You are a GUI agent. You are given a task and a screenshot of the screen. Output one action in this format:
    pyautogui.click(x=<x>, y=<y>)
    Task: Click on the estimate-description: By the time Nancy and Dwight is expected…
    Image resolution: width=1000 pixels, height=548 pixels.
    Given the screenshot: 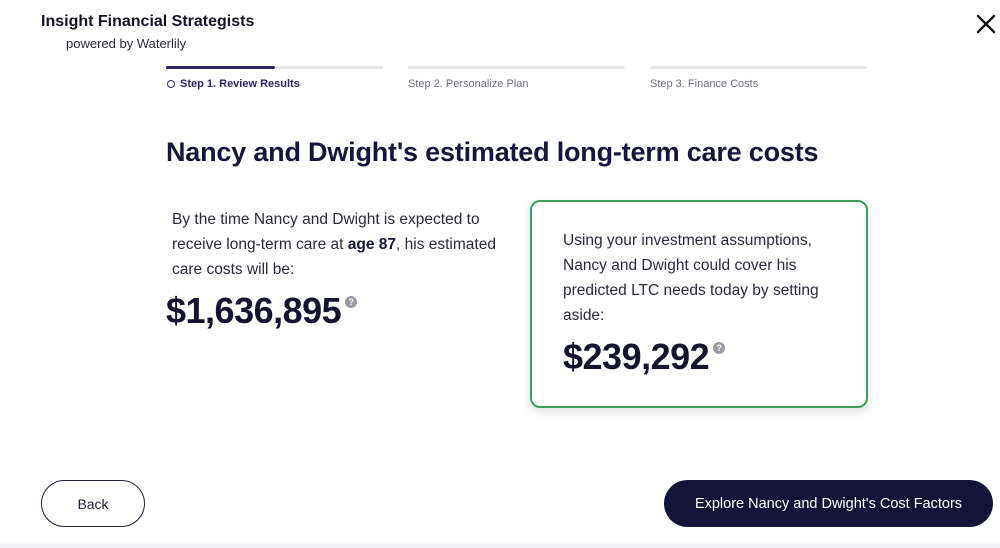 What is the action you would take?
    pyautogui.click(x=337, y=244)
    